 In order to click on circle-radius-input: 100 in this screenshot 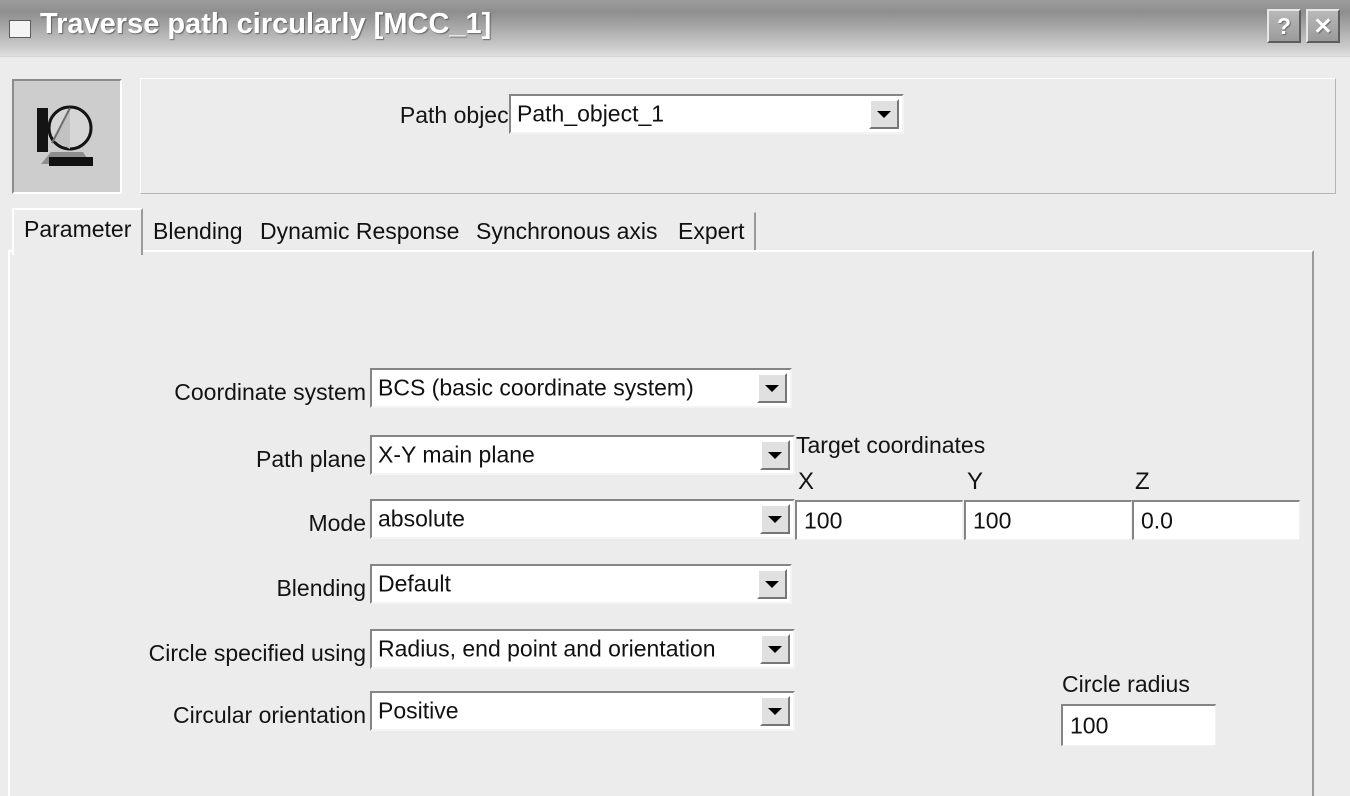, I will do `click(1138, 725)`.